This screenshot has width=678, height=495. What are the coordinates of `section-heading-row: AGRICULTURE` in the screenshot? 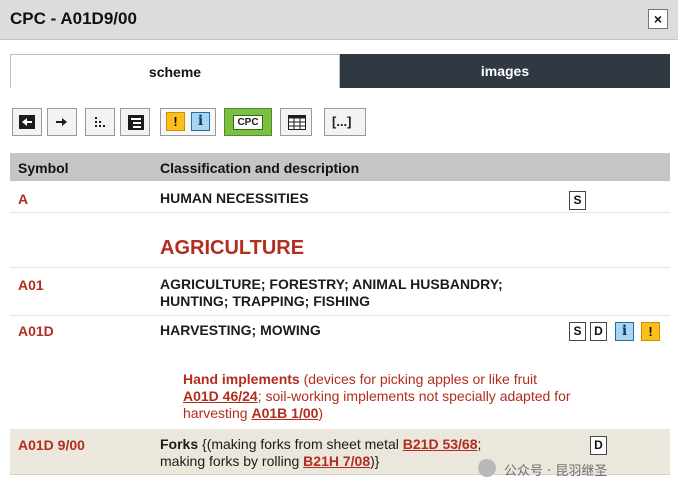 It's located at (340, 240).